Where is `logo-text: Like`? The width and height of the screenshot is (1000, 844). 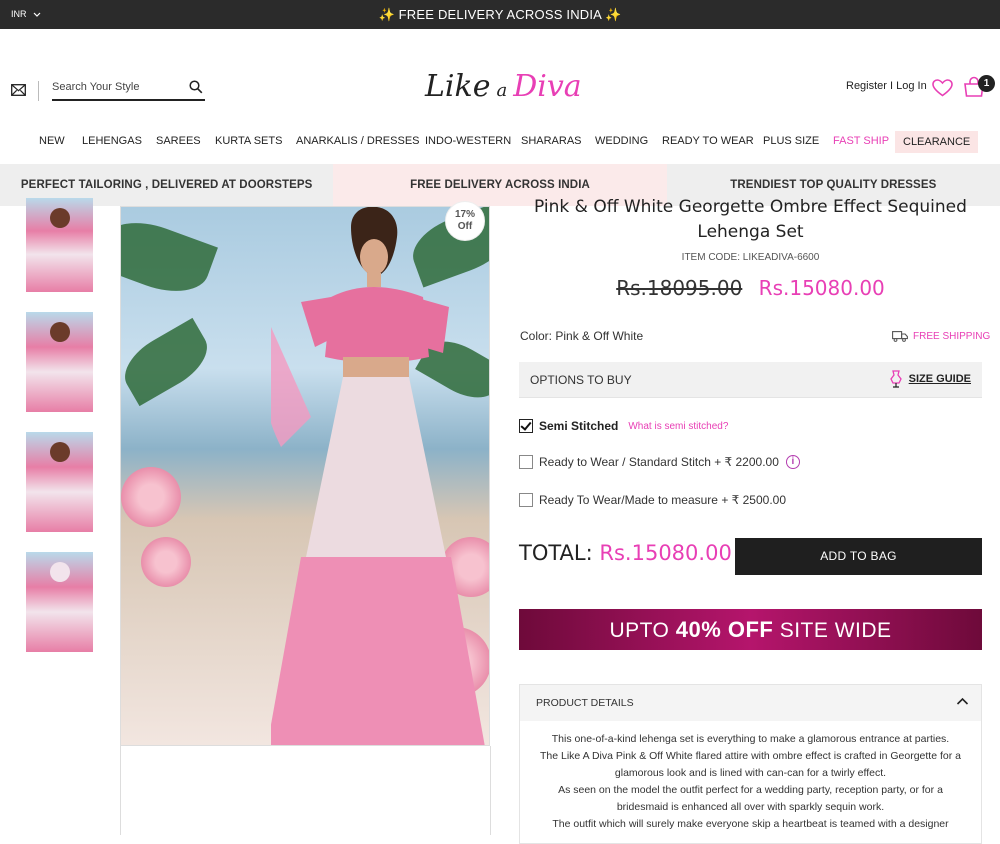 logo-text: Like is located at coordinates (458, 86).